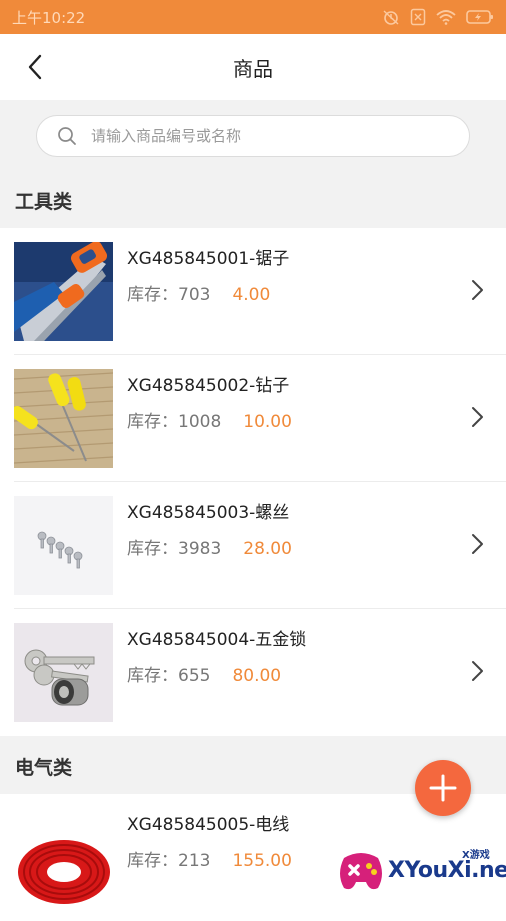 This screenshot has height=921, width=506. I want to click on product-price: 155.00, so click(262, 861).